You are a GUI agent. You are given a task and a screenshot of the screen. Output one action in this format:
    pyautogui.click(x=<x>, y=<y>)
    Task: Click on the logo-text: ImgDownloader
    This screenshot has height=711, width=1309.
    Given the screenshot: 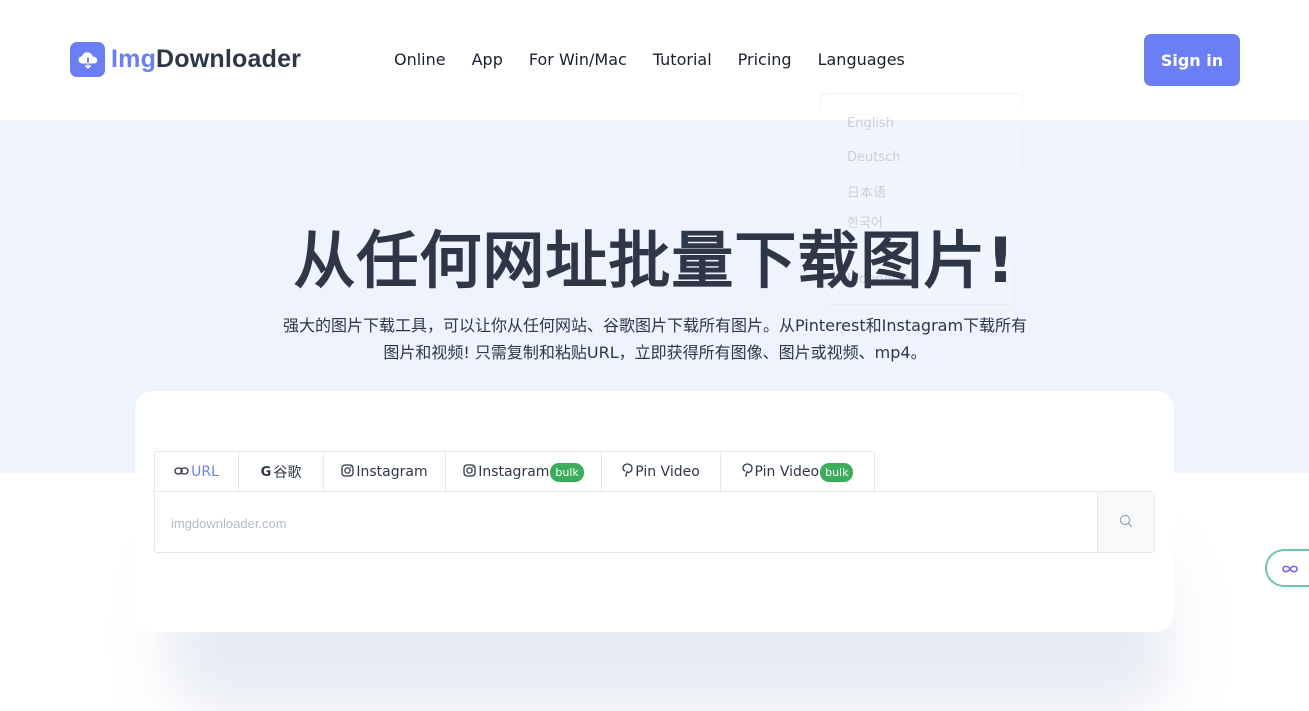 What is the action you would take?
    pyautogui.click(x=206, y=59)
    